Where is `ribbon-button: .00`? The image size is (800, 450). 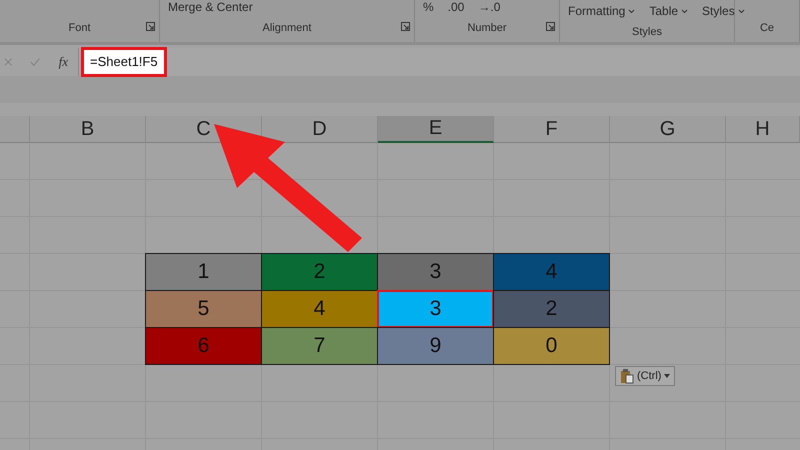 ribbon-button: .00 is located at coordinates (456, 7).